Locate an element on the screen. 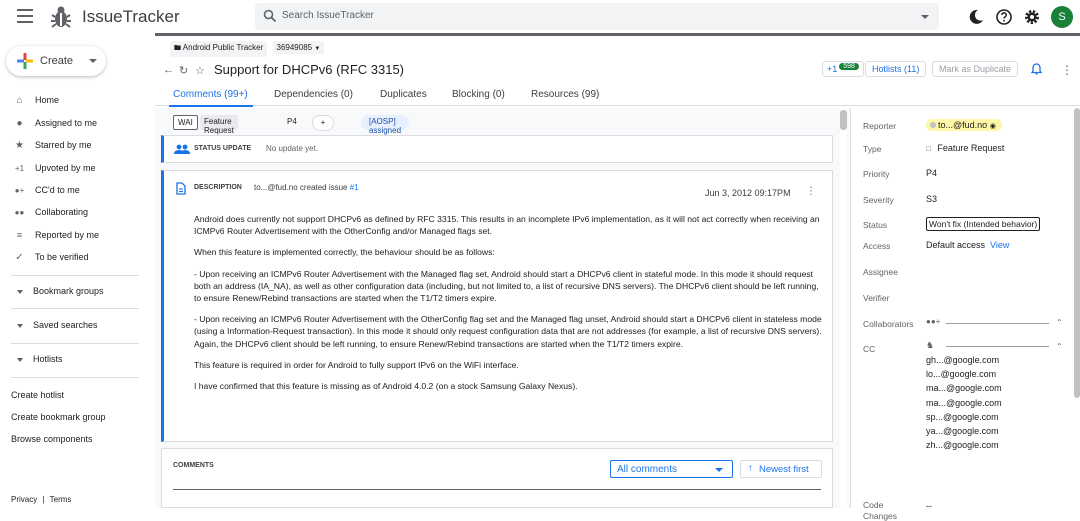 This screenshot has height=521, width=1080. priority-chip: P4 is located at coordinates (292, 122).